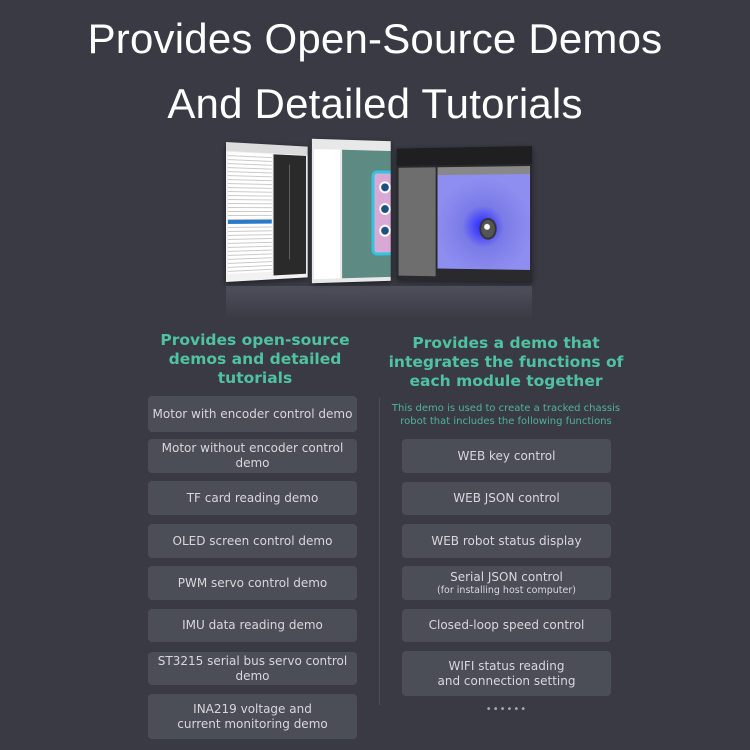  I want to click on demo-item-motor-no-encoder: Motor without encoder control demo, so click(252, 456).